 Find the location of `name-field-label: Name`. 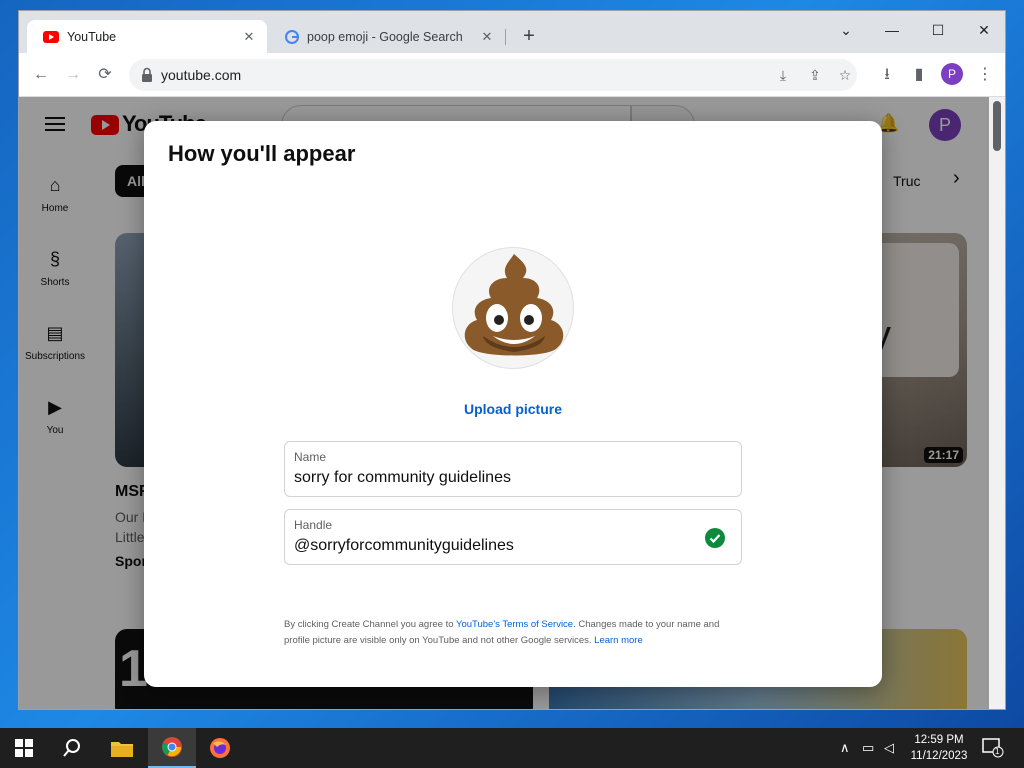

name-field-label: Name is located at coordinates (310, 457).